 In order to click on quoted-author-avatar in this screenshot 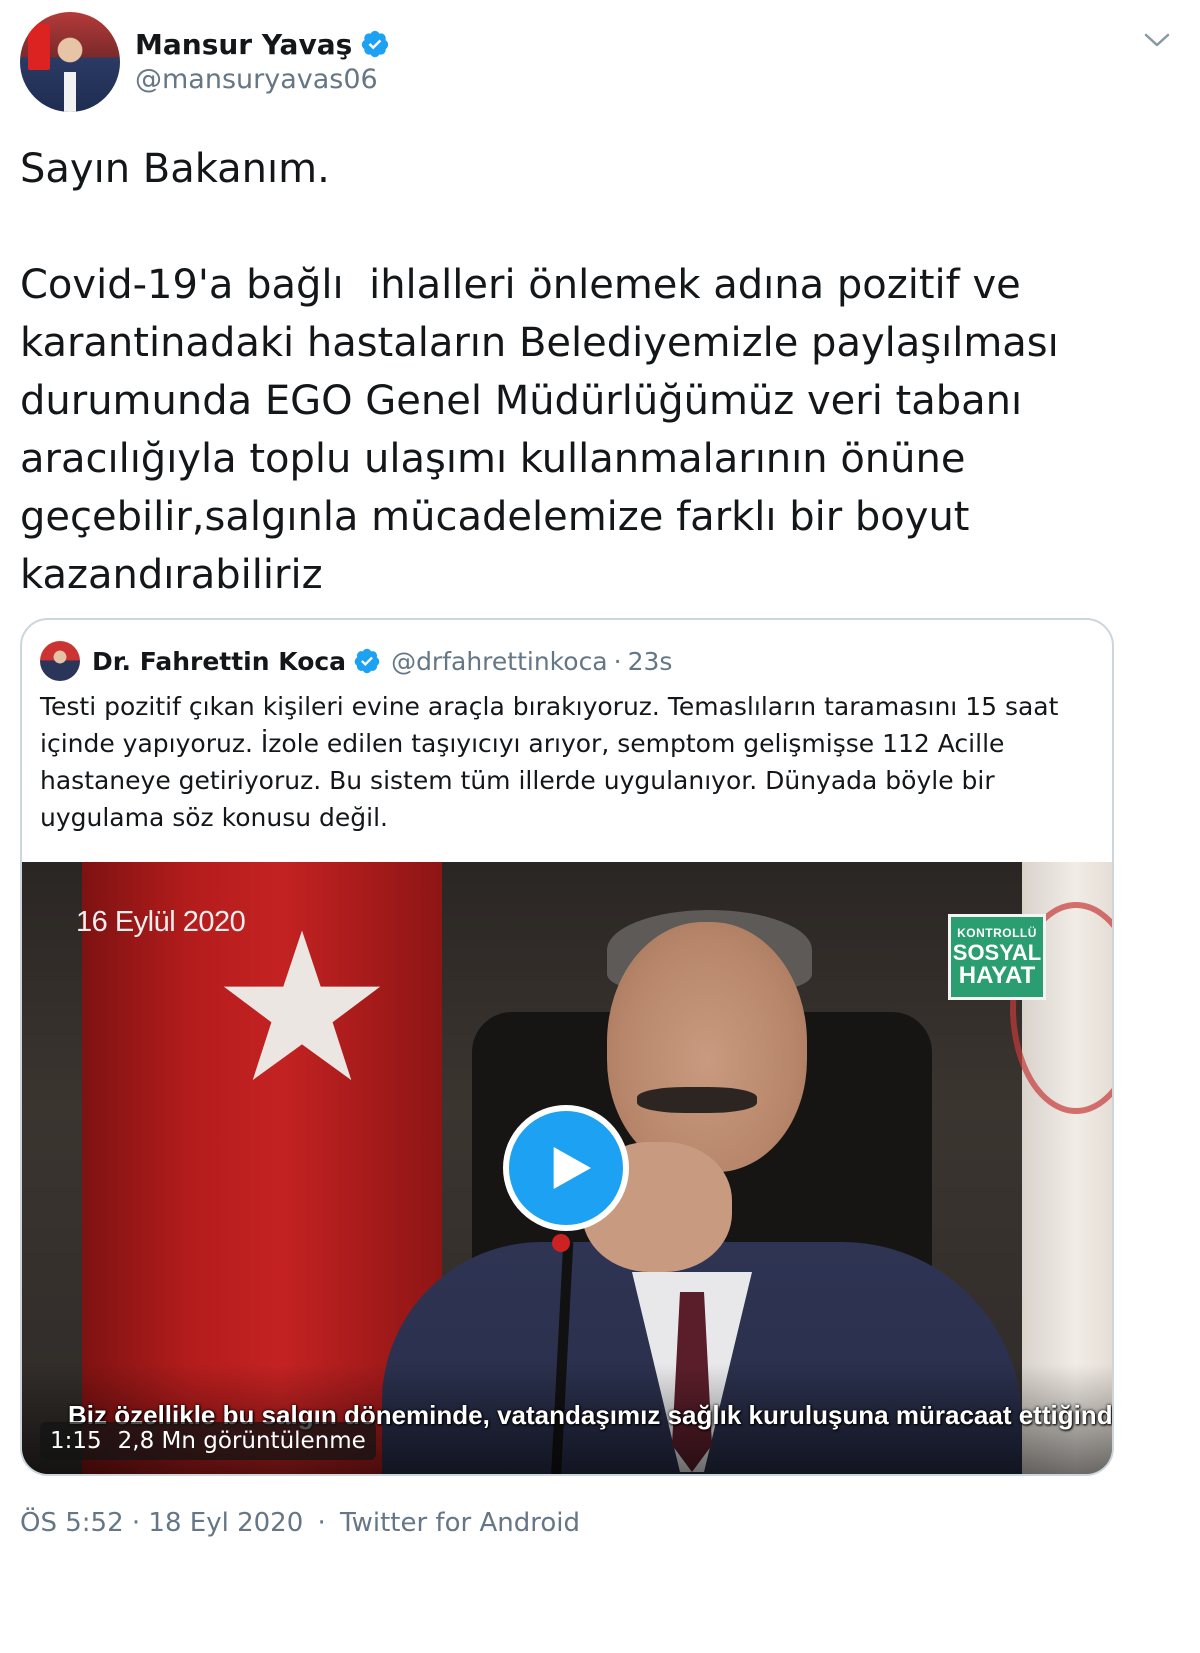, I will do `click(60, 661)`.